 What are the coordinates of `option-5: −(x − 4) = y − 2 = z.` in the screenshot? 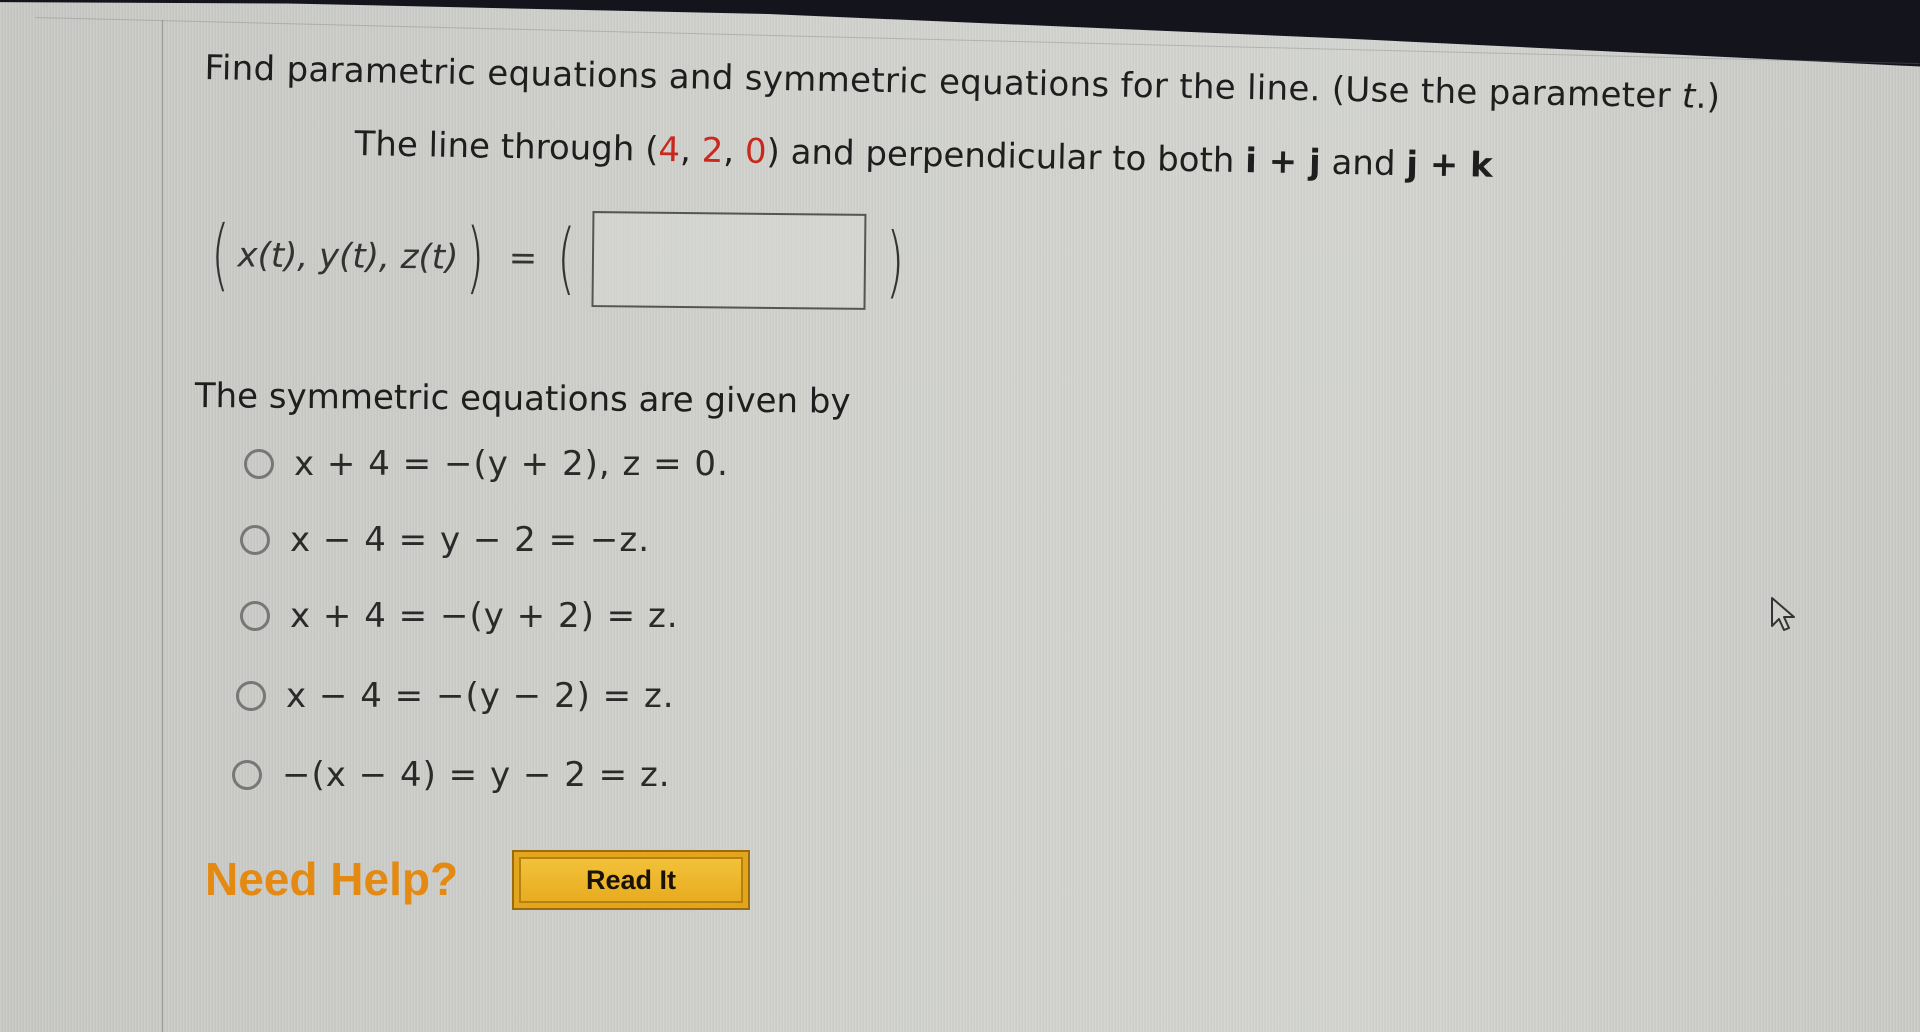 It's located at (451, 775).